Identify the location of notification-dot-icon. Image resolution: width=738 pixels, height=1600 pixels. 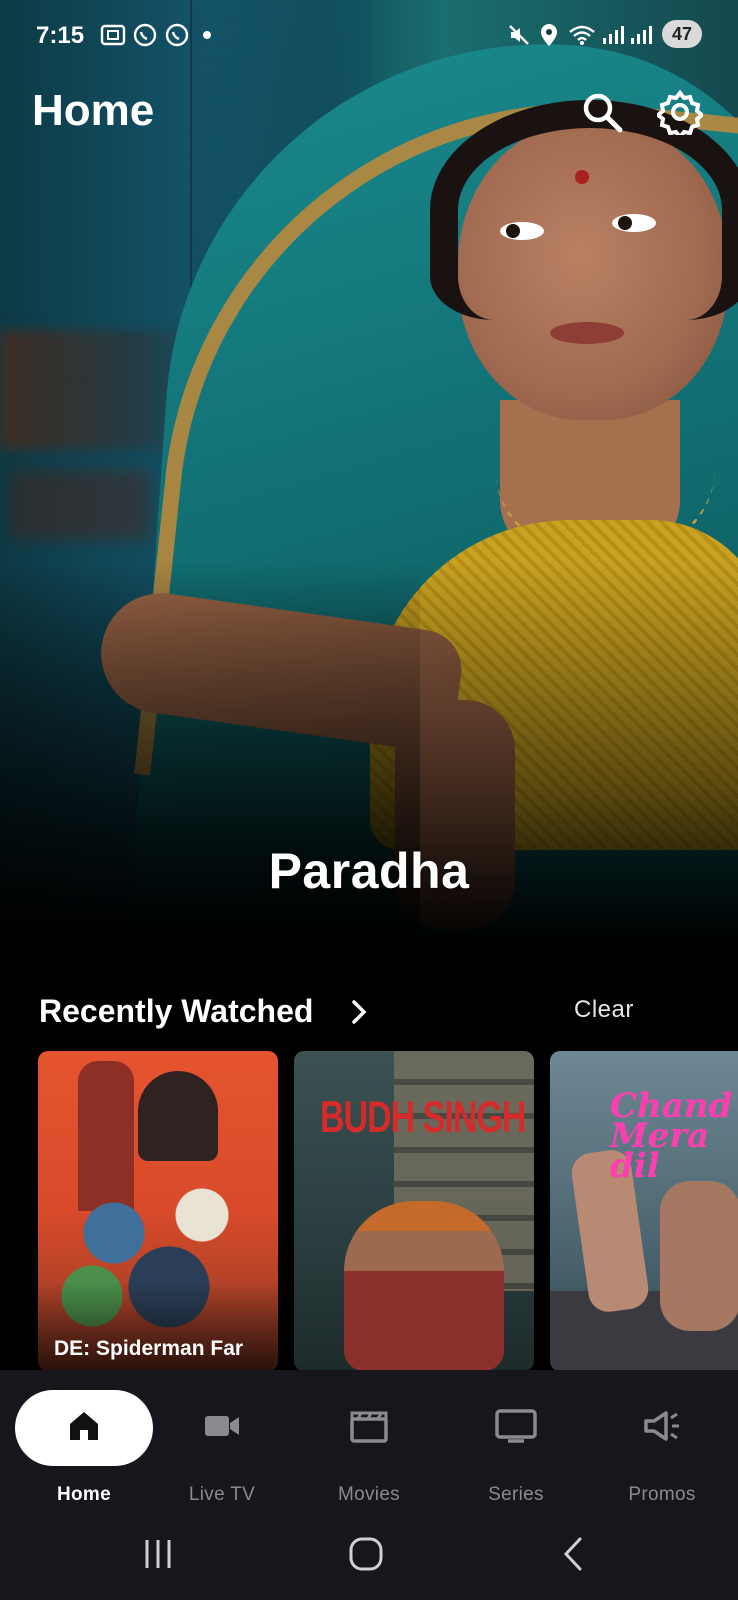
(207, 35).